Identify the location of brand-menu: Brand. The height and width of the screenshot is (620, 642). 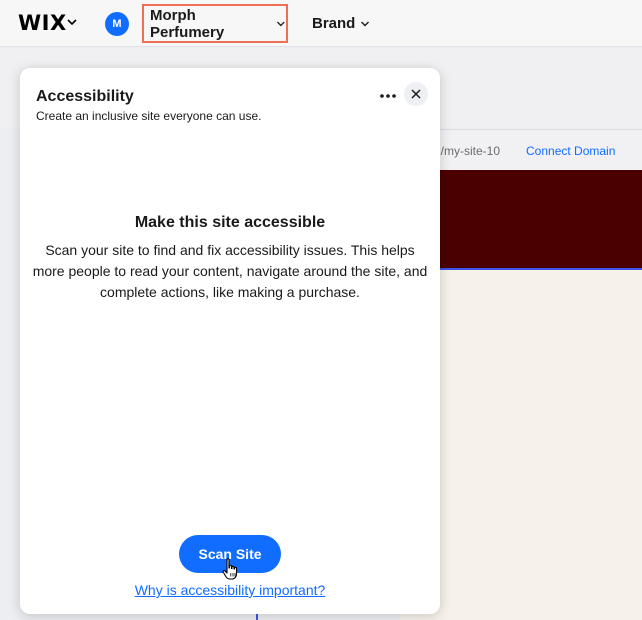
(341, 23).